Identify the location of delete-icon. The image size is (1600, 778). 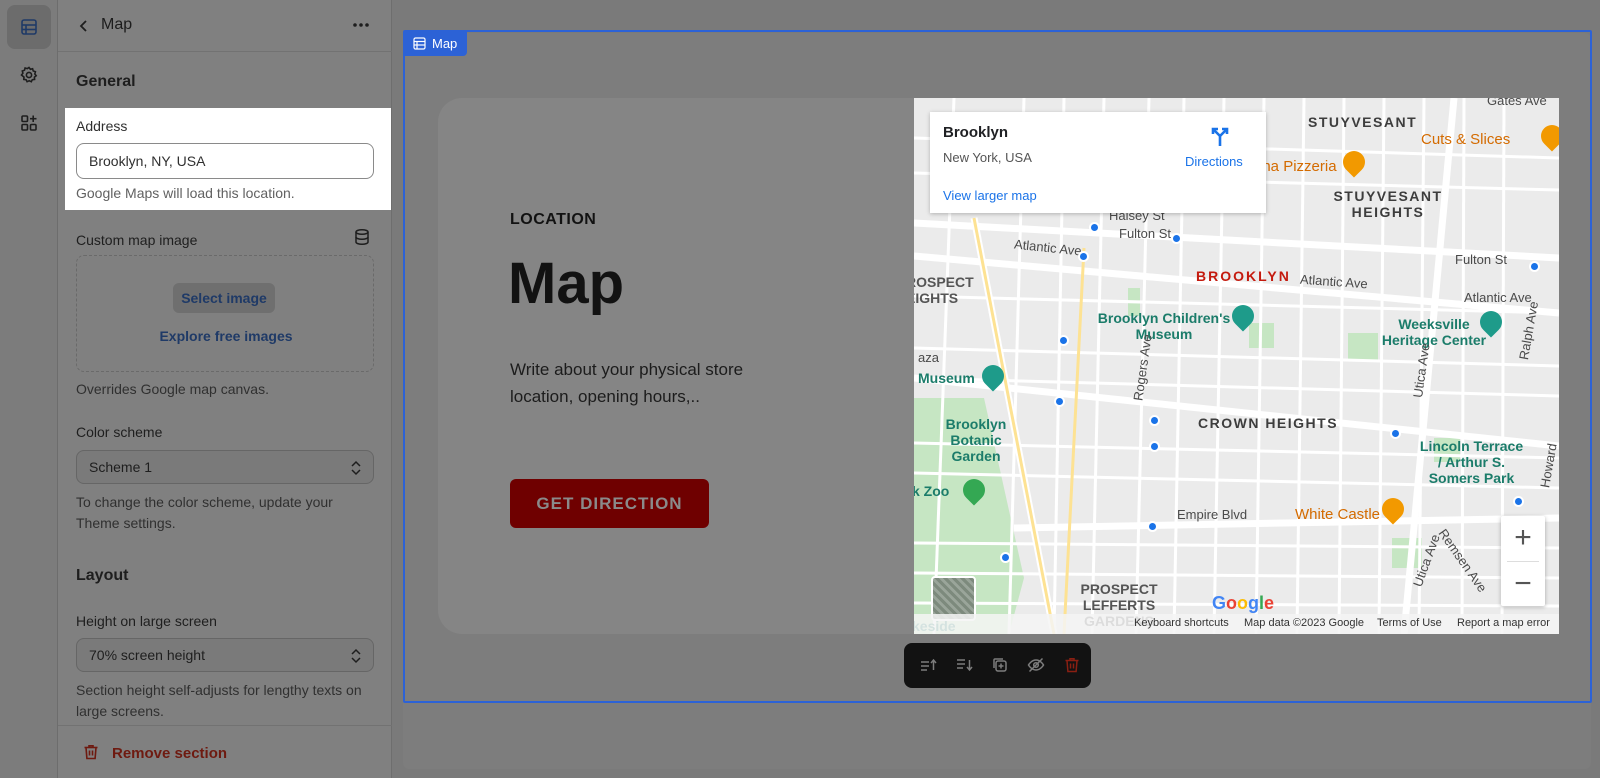
(1072, 665).